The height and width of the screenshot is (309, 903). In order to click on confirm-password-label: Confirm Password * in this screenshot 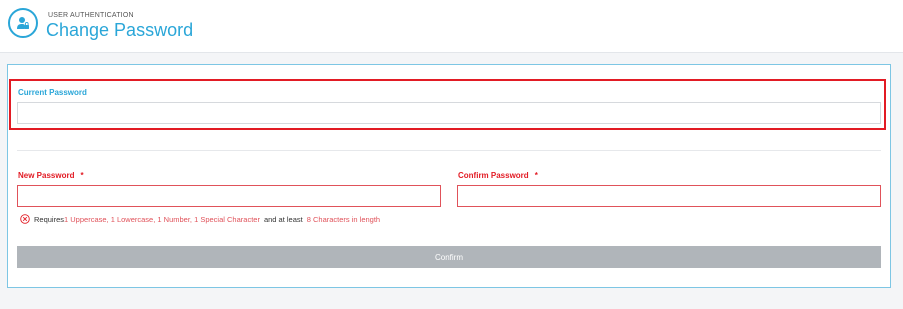, I will do `click(498, 175)`.